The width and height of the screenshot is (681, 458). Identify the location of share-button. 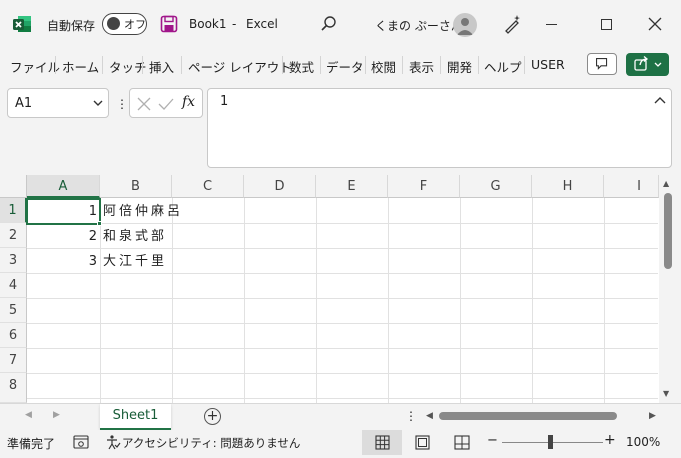
(647, 64).